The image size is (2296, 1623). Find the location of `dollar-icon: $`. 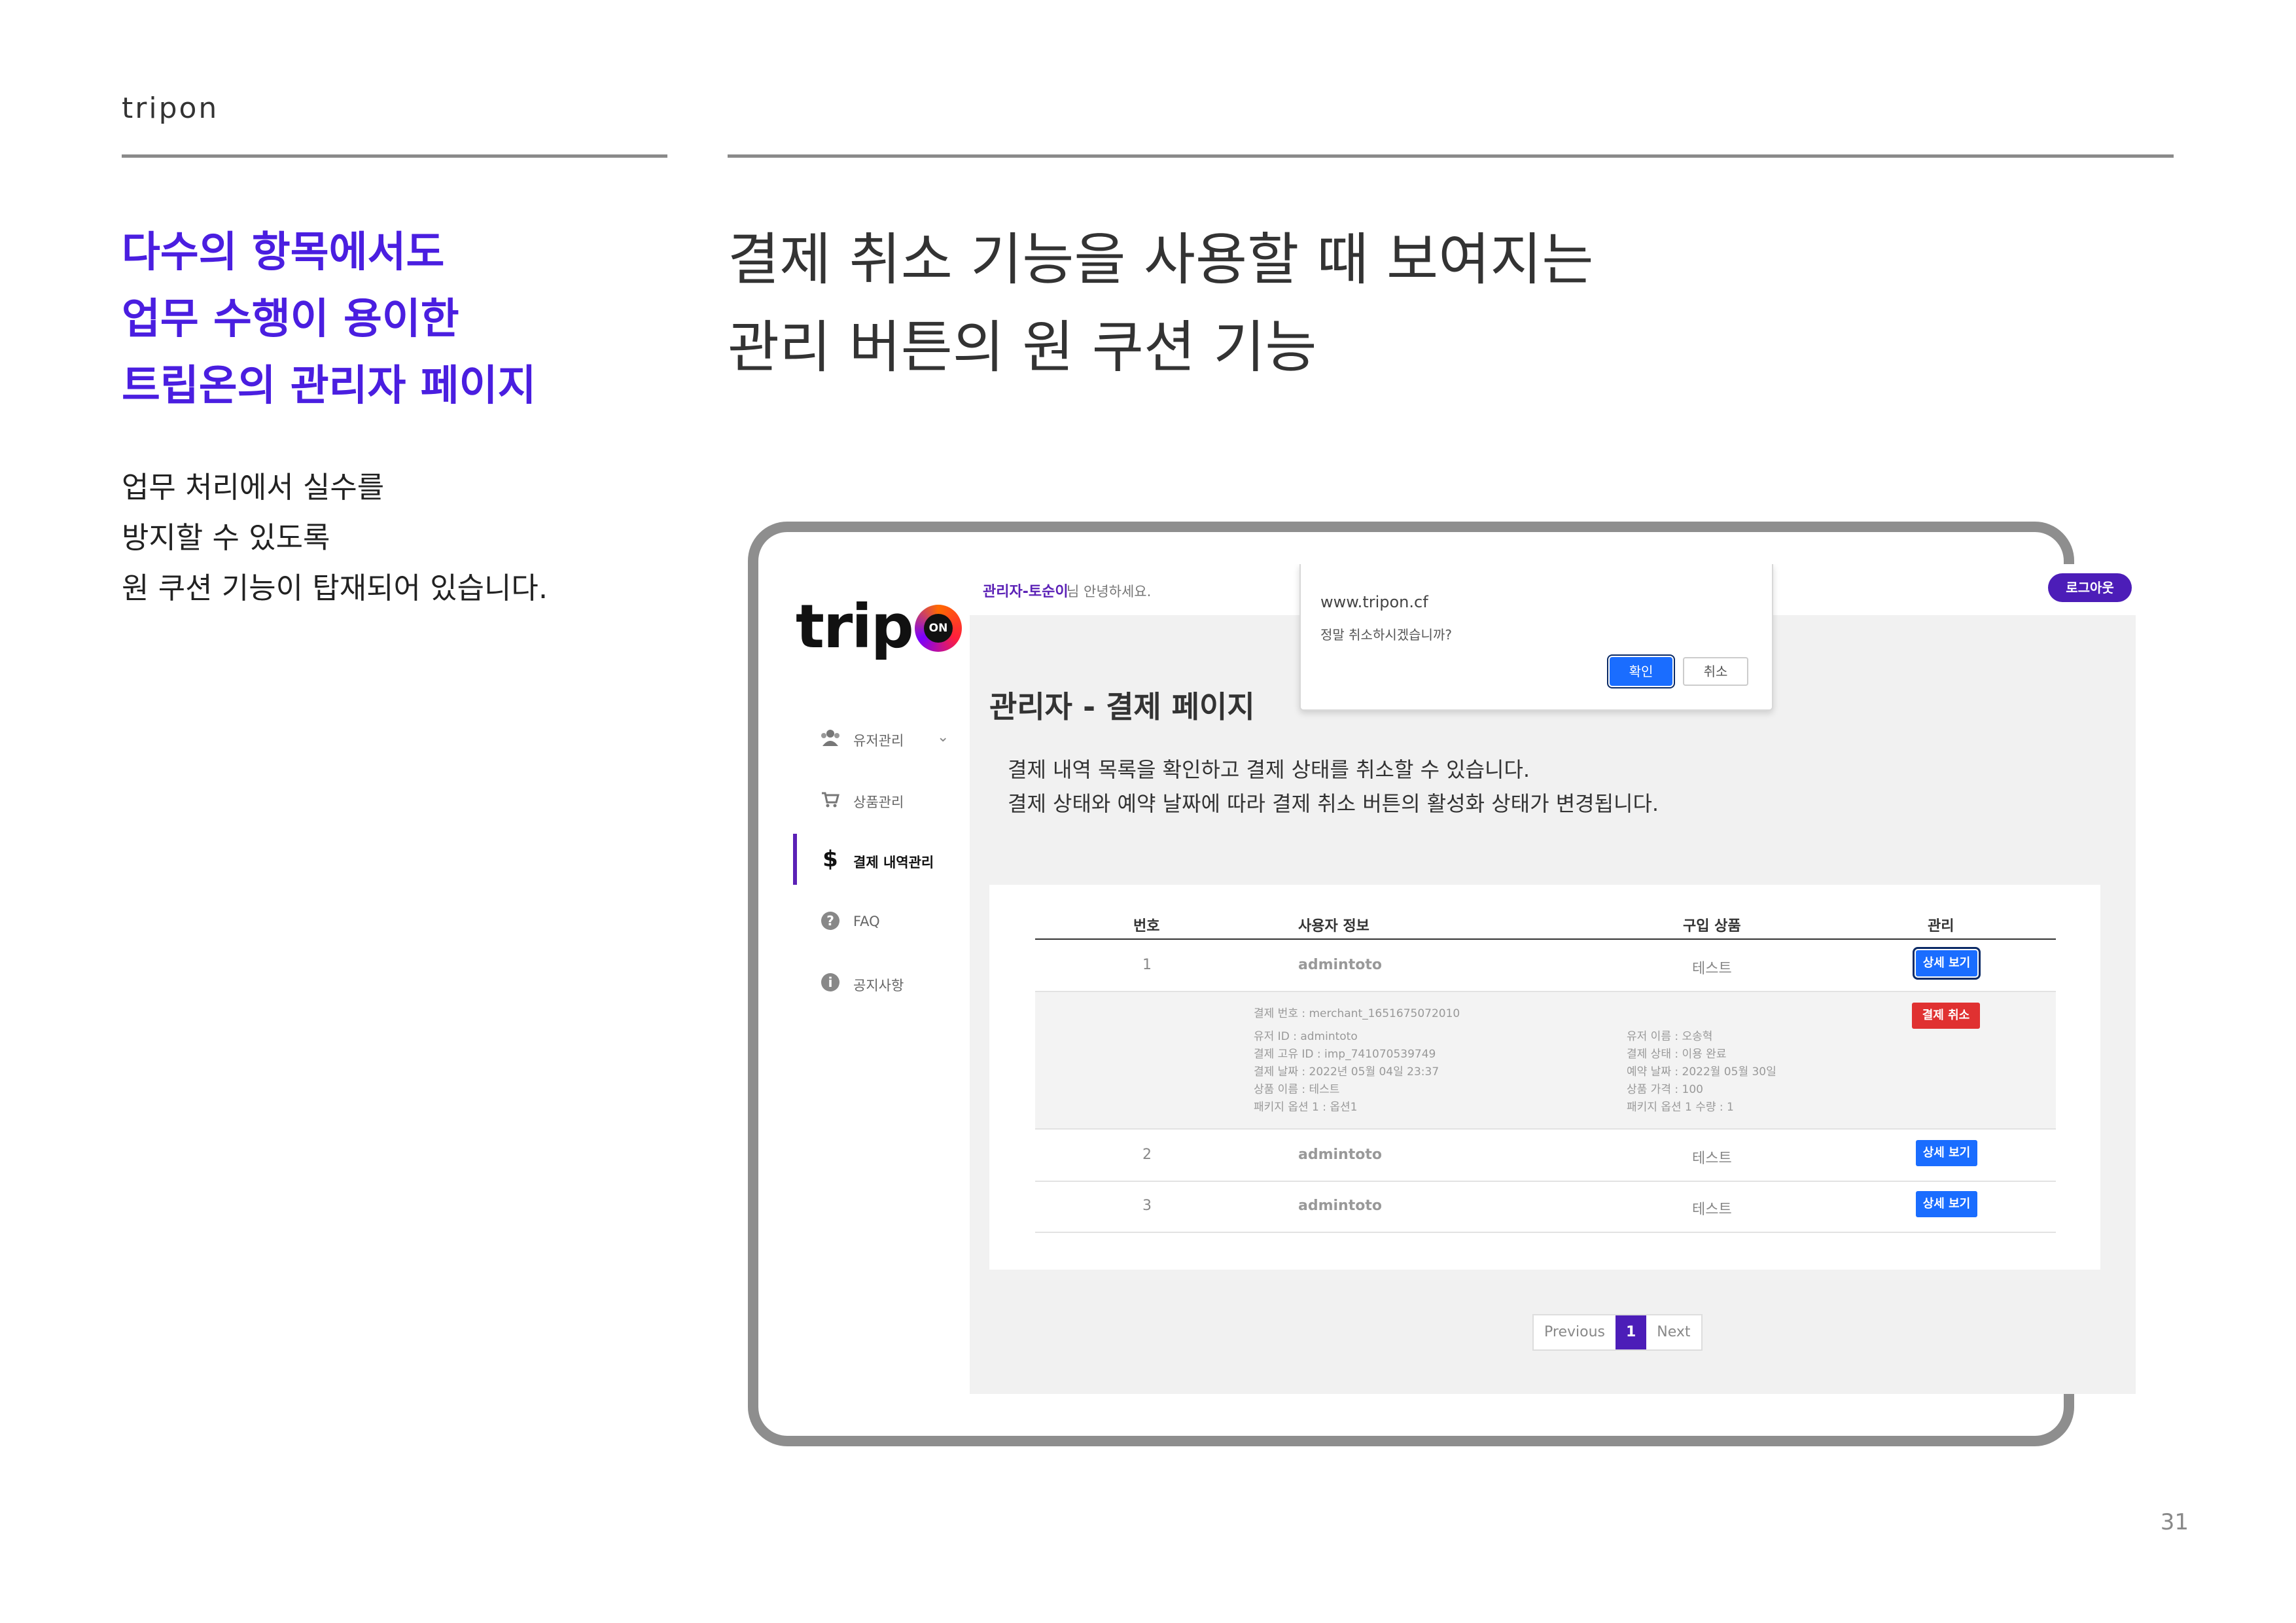

dollar-icon: $ is located at coordinates (830, 859).